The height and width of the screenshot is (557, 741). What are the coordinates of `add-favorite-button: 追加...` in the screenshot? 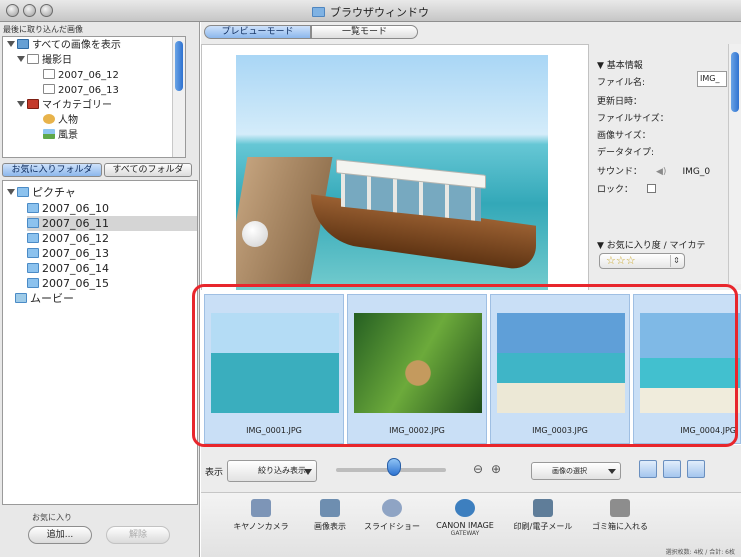 It's located at (60, 535).